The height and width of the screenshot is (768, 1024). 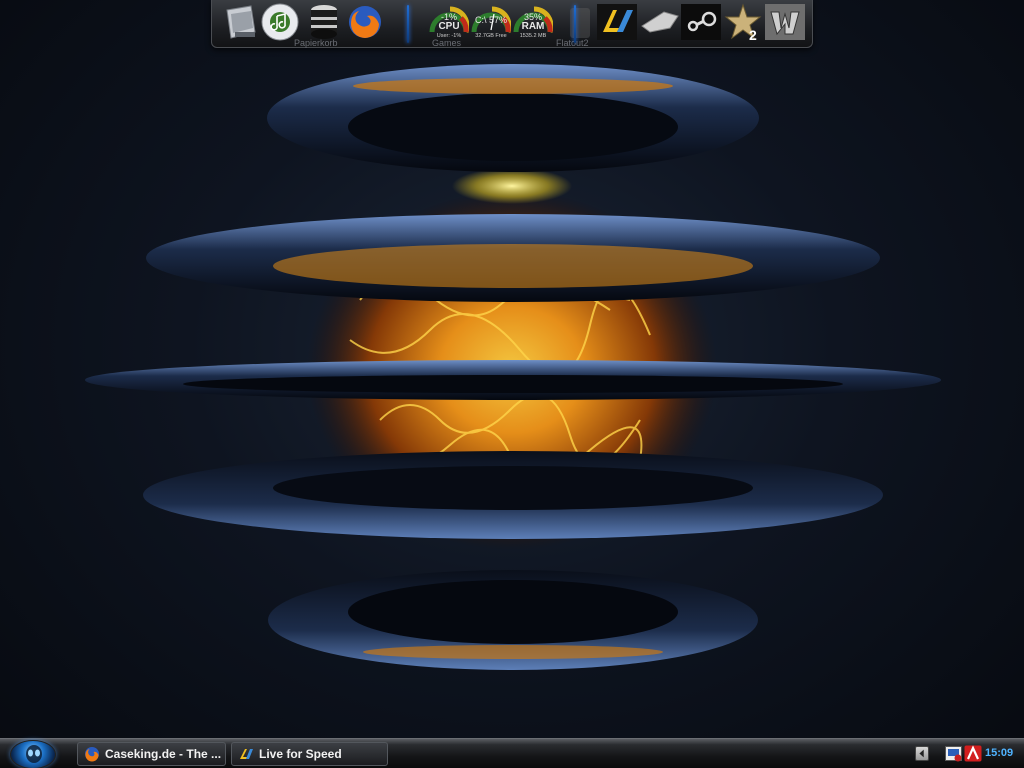 What do you see at coordinates (449, 26) in the screenshot?
I see `cpu-label: CPU` at bounding box center [449, 26].